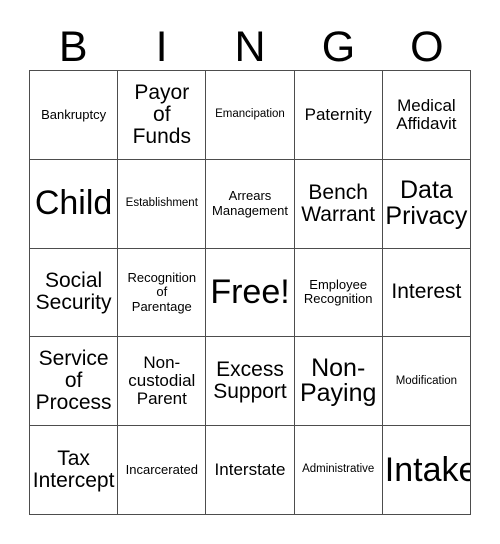 The width and height of the screenshot is (500, 544). I want to click on bingo-cell-label: Child, so click(73, 203).